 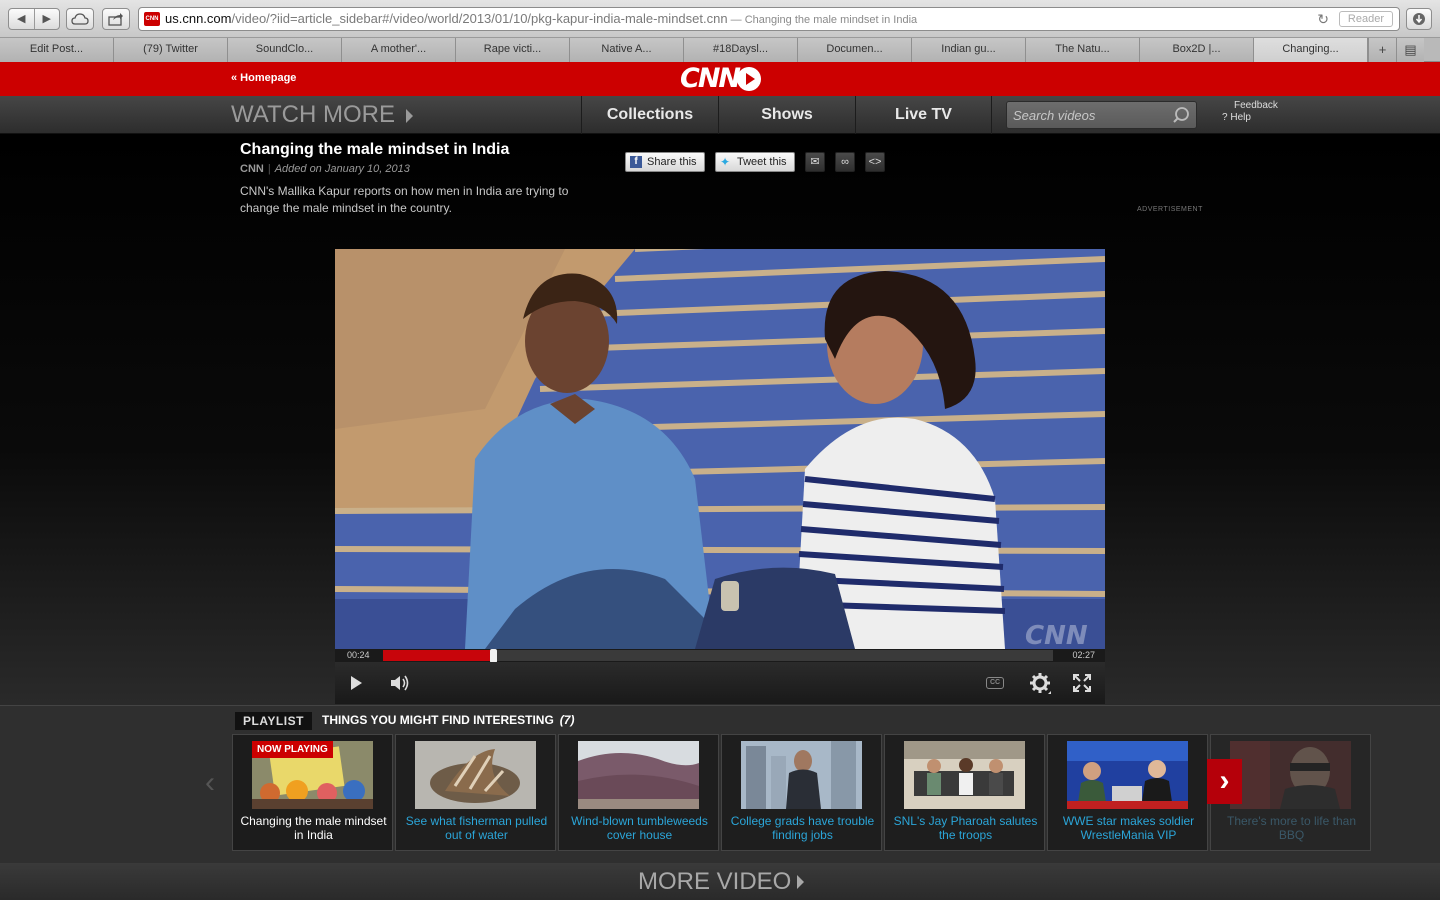 I want to click on share-arrow-icon, so click(x=115, y=19).